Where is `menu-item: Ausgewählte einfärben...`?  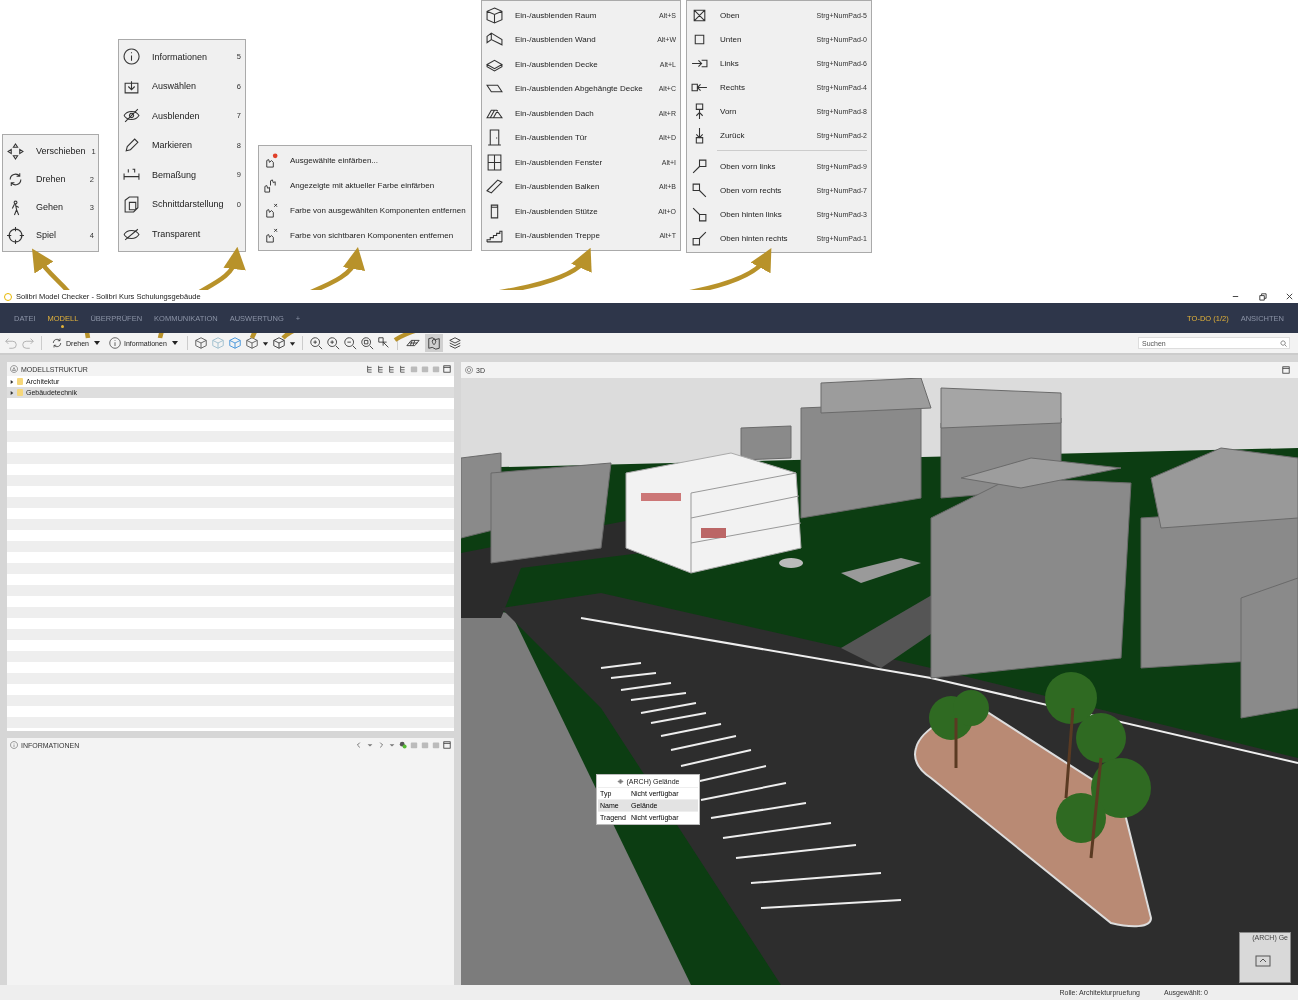 menu-item: Ausgewählte einfärben... is located at coordinates (365, 160).